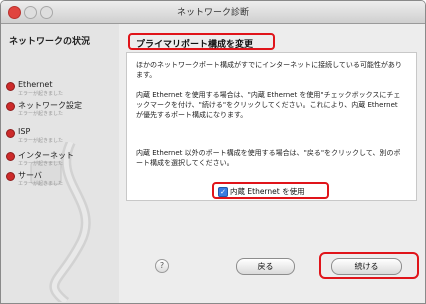 This screenshot has width=426, height=304. I want to click on title-bar: ネットワーク診断, so click(213, 12).